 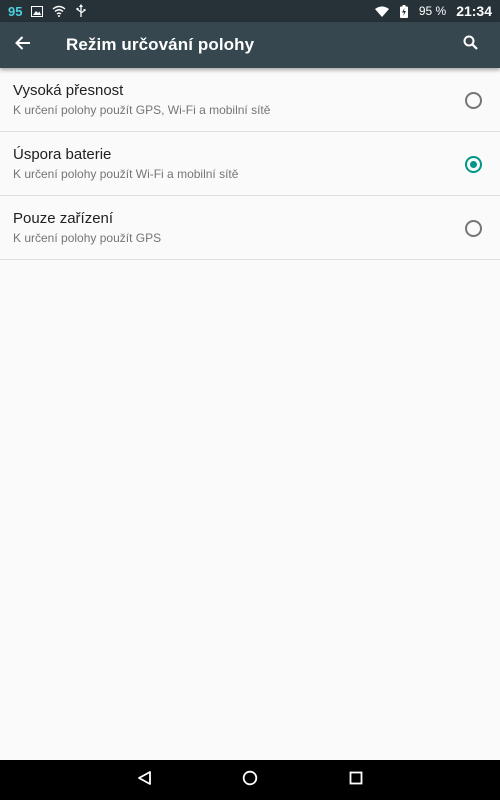 I want to click on image-icon, so click(x=37, y=11).